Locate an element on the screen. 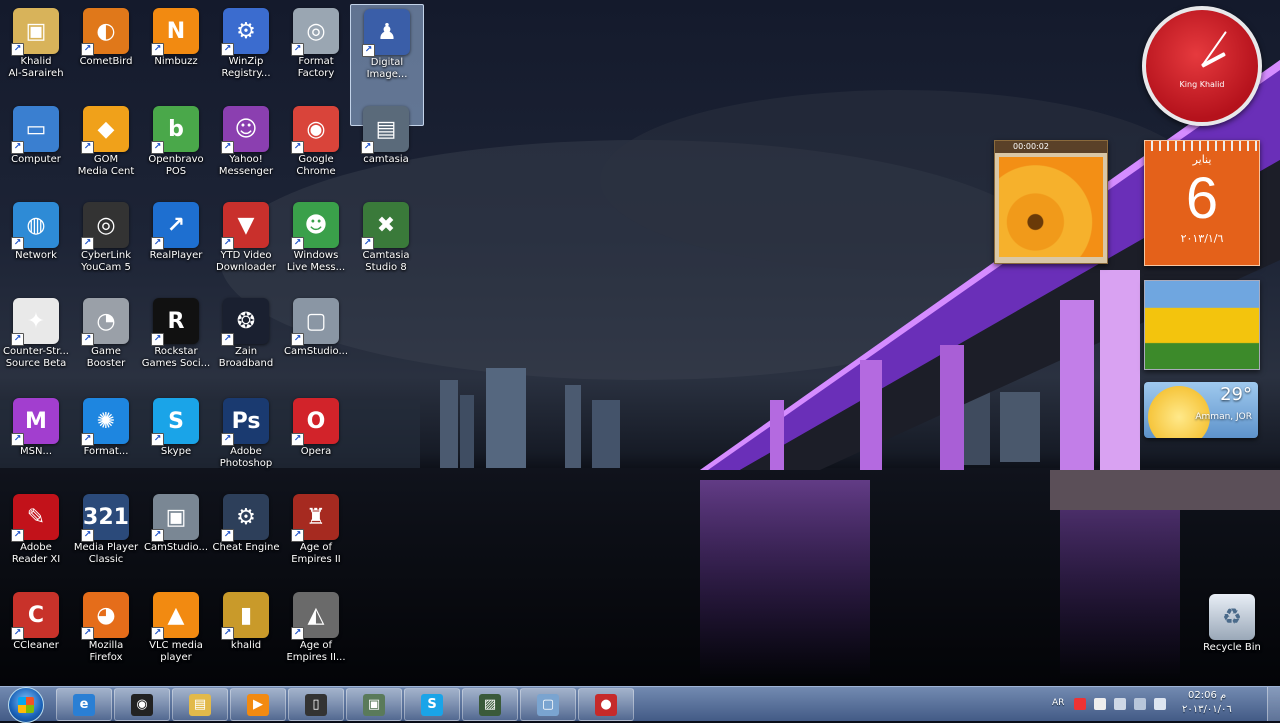 Image resolution: width=1280 pixels, height=723 pixels. opera-icon: O ↗ is located at coordinates (315, 422).